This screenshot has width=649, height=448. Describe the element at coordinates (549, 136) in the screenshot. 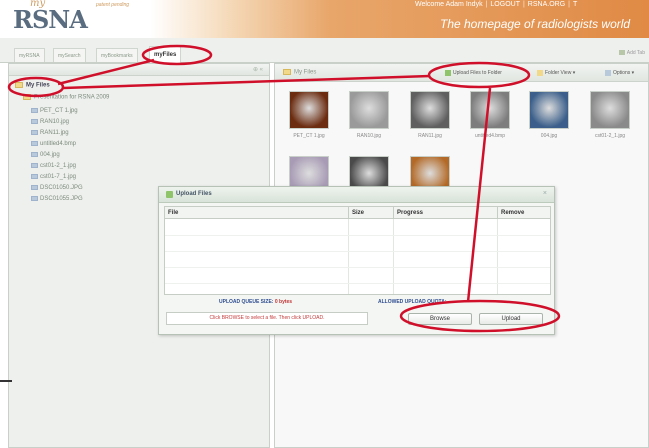

I see `thumbnail-caption: 004.jpg` at that location.